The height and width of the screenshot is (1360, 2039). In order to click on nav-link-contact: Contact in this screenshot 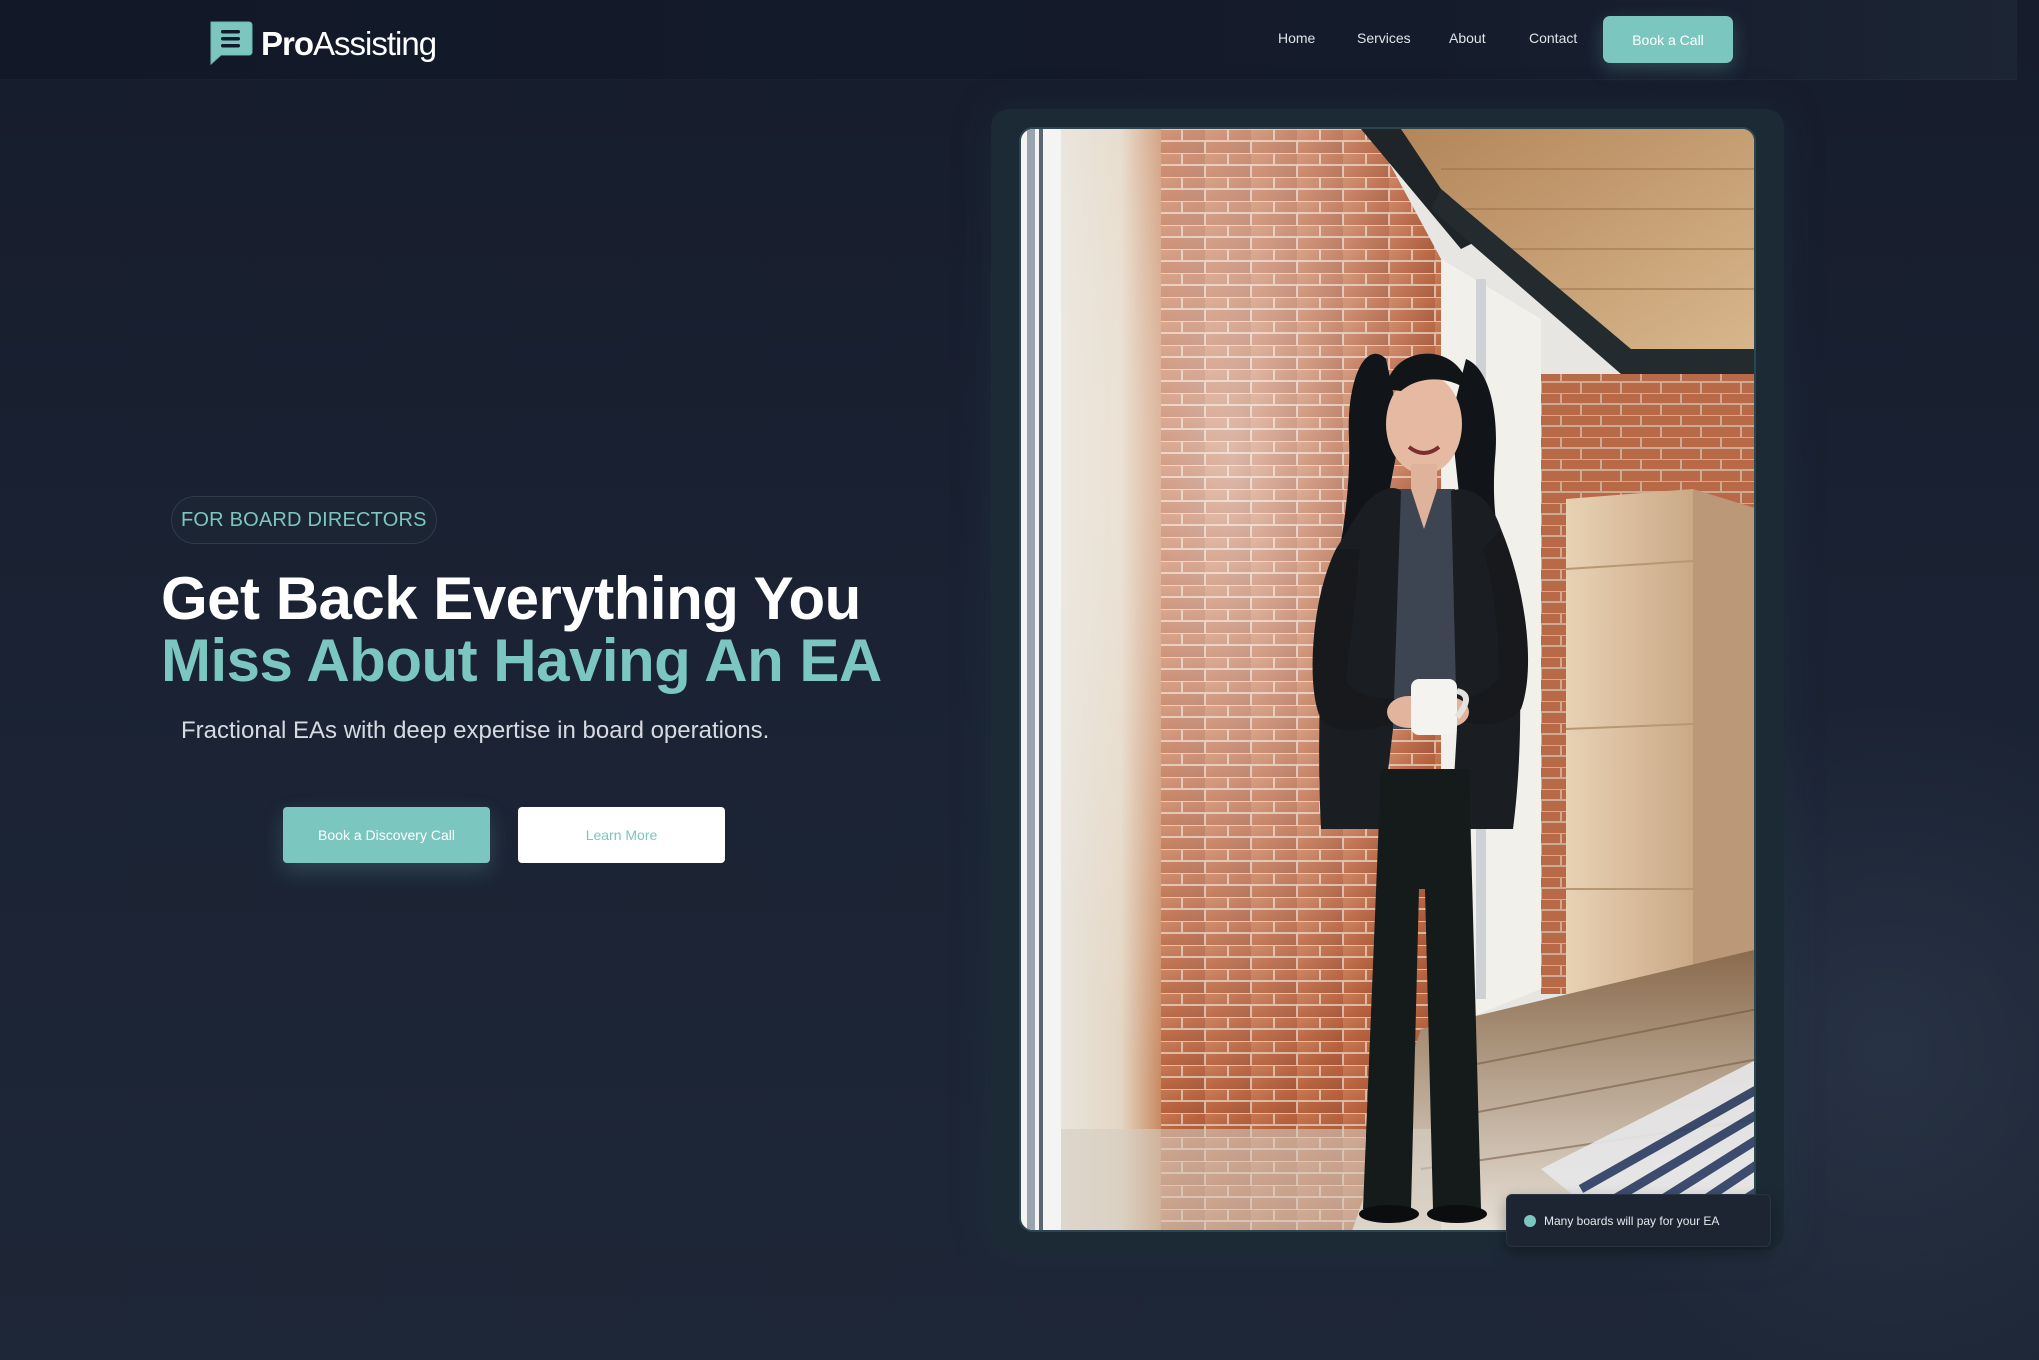, I will do `click(1553, 38)`.